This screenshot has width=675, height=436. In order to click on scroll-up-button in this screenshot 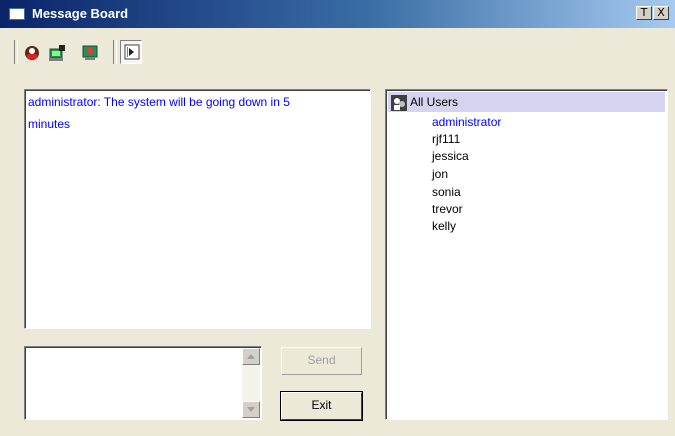, I will do `click(251, 356)`.